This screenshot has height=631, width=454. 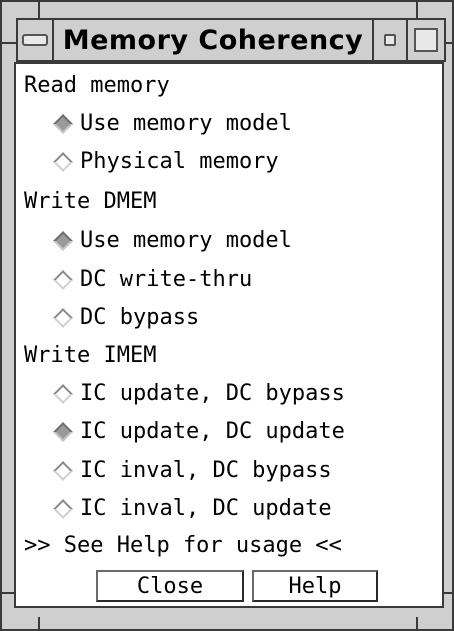 I want to click on write-imem-label: Write IMEM, so click(x=90, y=355).